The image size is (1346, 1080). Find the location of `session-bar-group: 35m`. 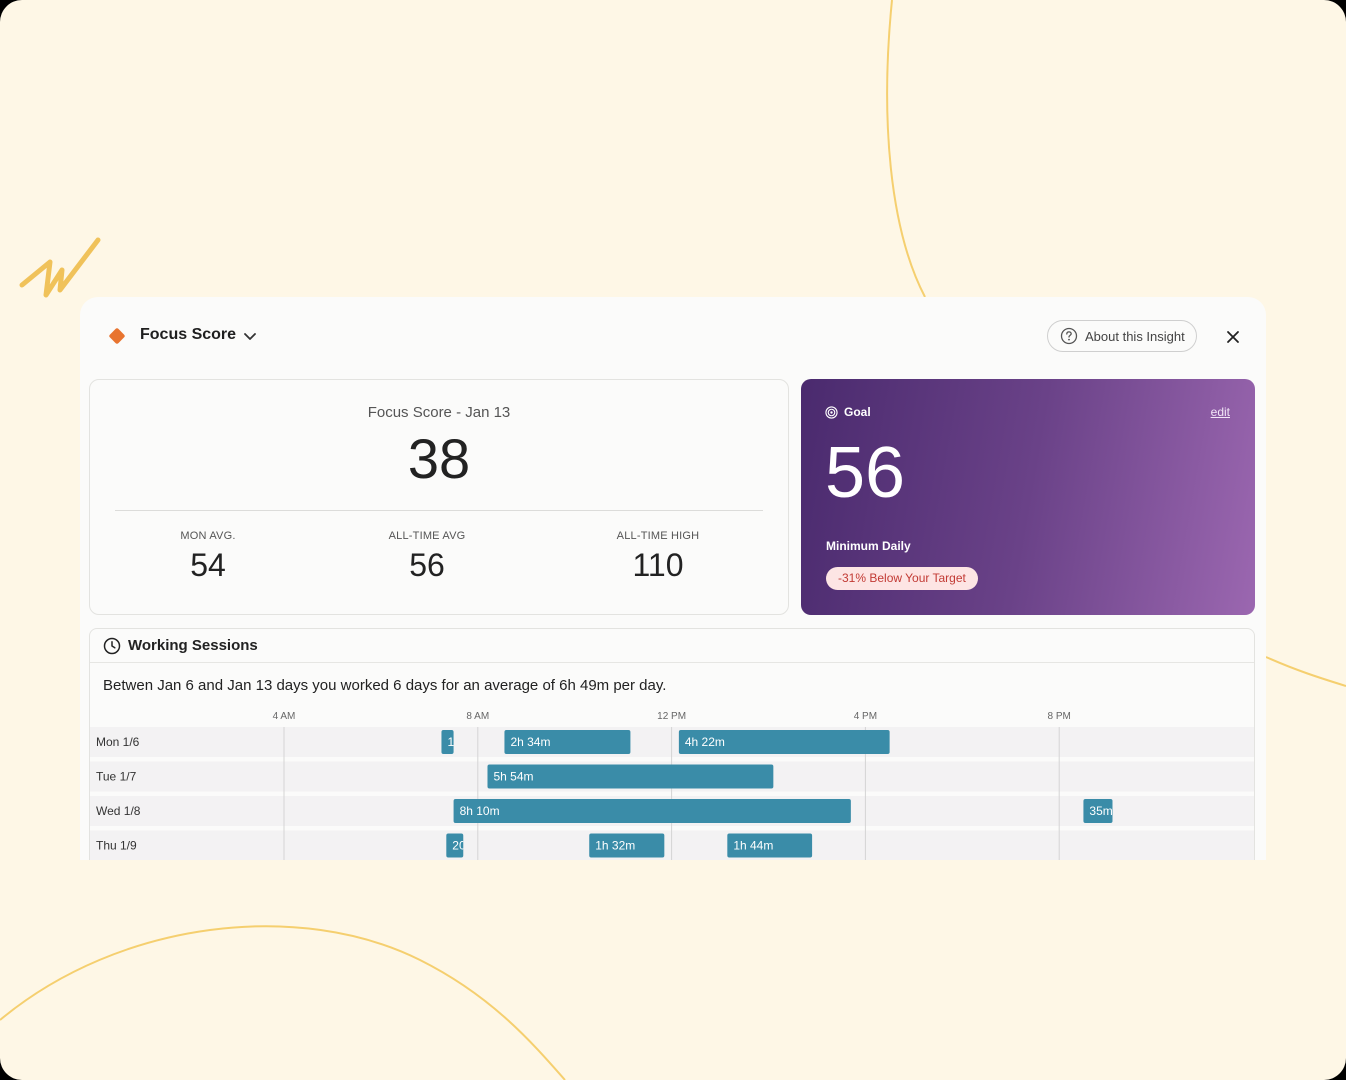

session-bar-group: 35m is located at coordinates (1098, 811).